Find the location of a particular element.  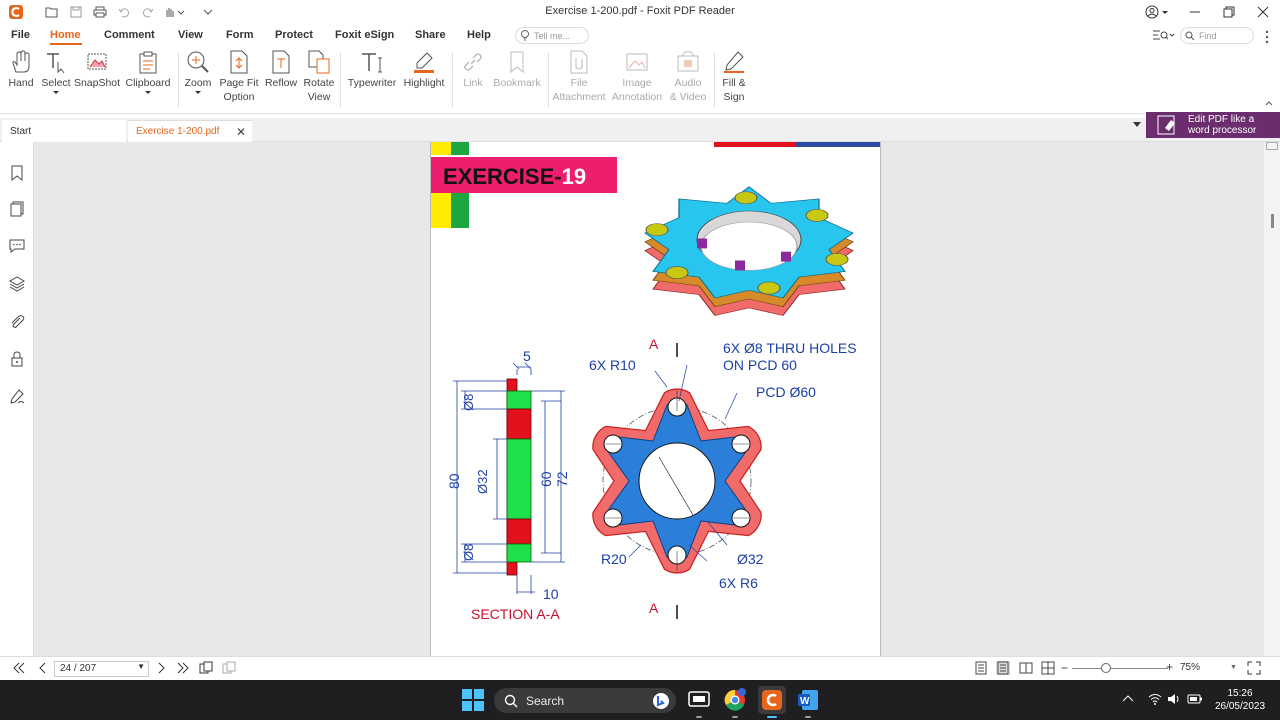

menu-form: Form is located at coordinates (240, 35).